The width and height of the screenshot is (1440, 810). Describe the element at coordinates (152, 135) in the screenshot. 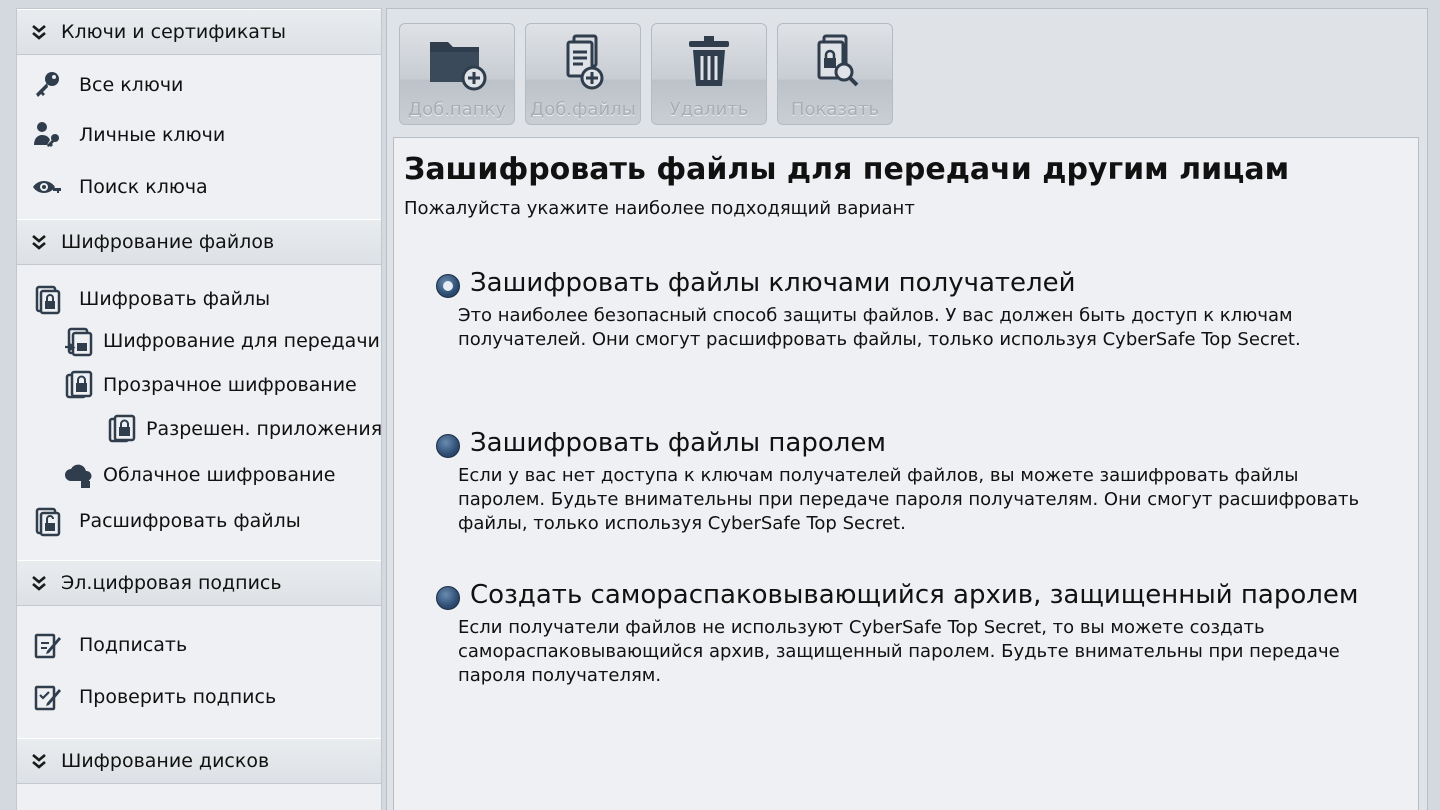

I see `sidebar-item-label: Личные ключи` at that location.